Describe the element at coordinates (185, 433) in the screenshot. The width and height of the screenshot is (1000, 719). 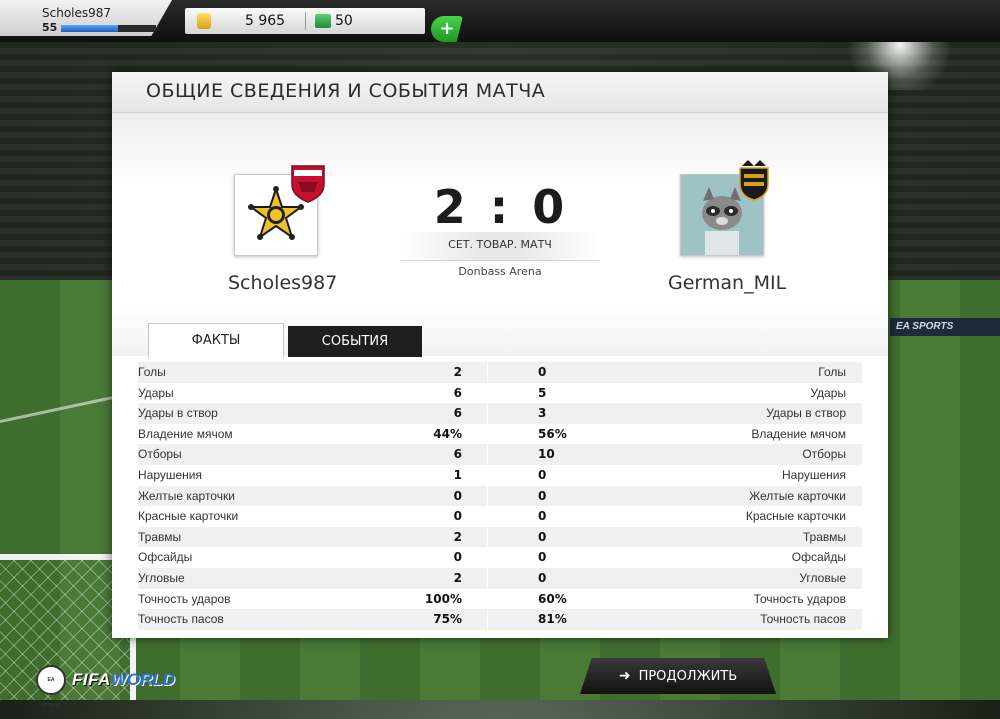
I see `stat-label-home: Владение мячом` at that location.